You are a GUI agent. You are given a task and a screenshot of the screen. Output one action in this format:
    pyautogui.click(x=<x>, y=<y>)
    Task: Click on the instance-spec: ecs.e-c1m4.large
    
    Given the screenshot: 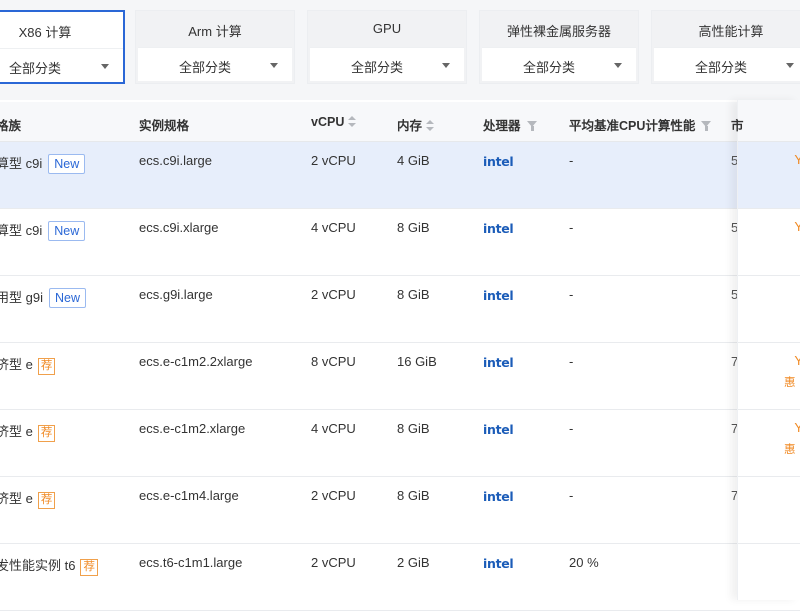 What is the action you would take?
    pyautogui.click(x=189, y=495)
    